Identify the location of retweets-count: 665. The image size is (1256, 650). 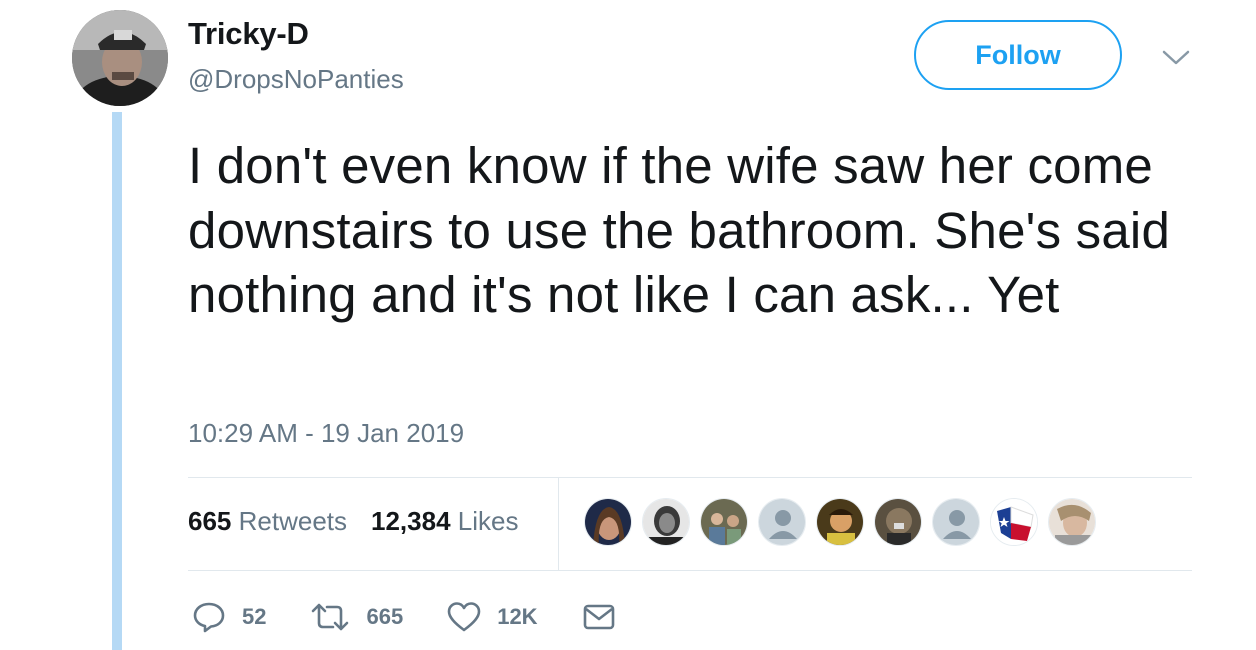
(210, 521).